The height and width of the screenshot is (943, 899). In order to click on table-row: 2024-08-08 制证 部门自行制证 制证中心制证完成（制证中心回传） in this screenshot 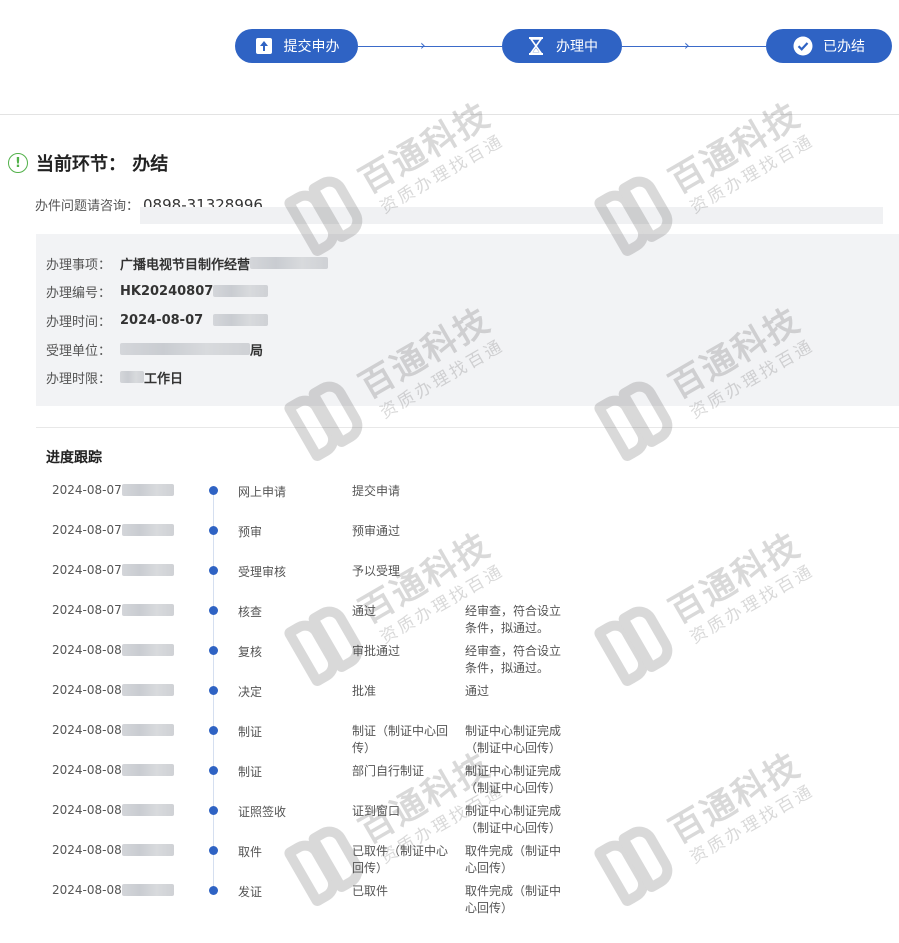, I will do `click(307, 779)`.